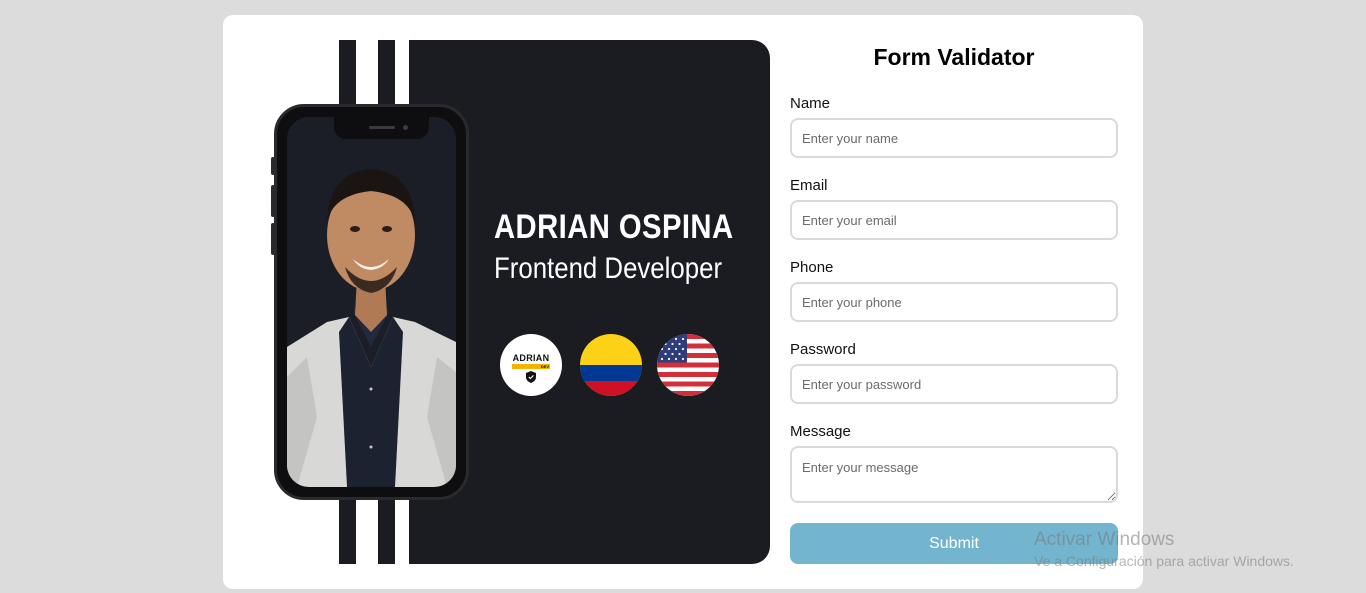 This screenshot has height=593, width=1366. I want to click on profile-photo, so click(371, 302).